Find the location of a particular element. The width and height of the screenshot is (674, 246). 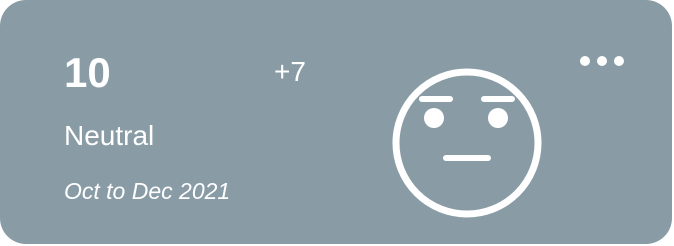

mood-count: 10 is located at coordinates (87, 72).